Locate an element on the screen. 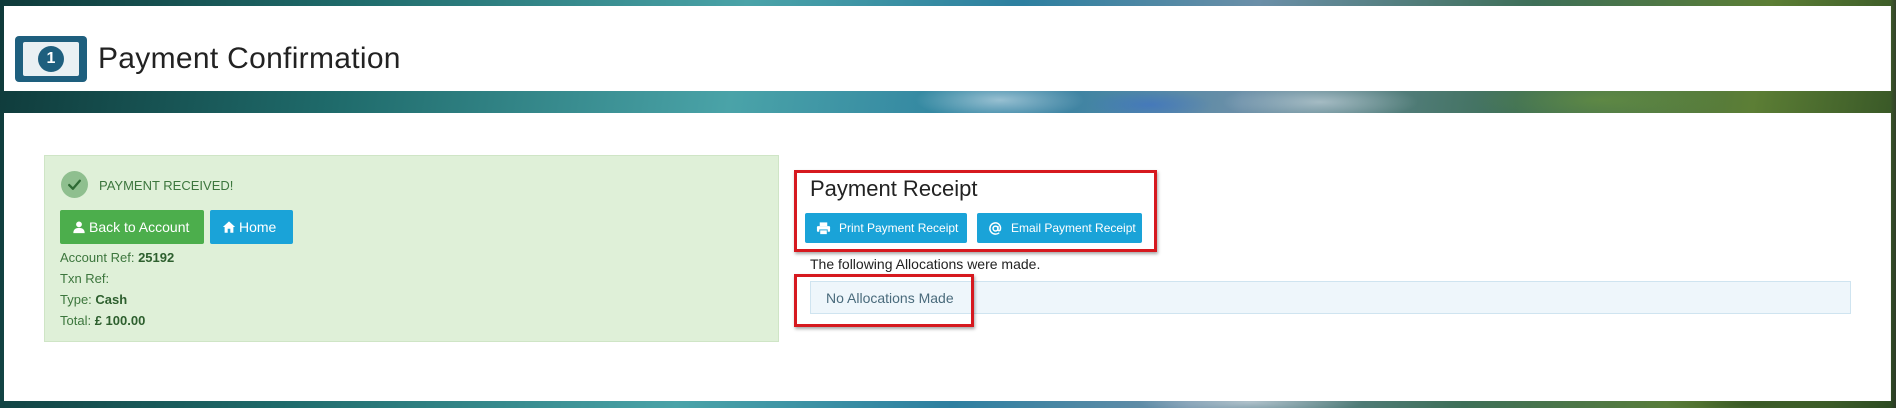 This screenshot has height=408, width=1896. payment-received-message: PAYMENT RECEIVED! is located at coordinates (166, 185).